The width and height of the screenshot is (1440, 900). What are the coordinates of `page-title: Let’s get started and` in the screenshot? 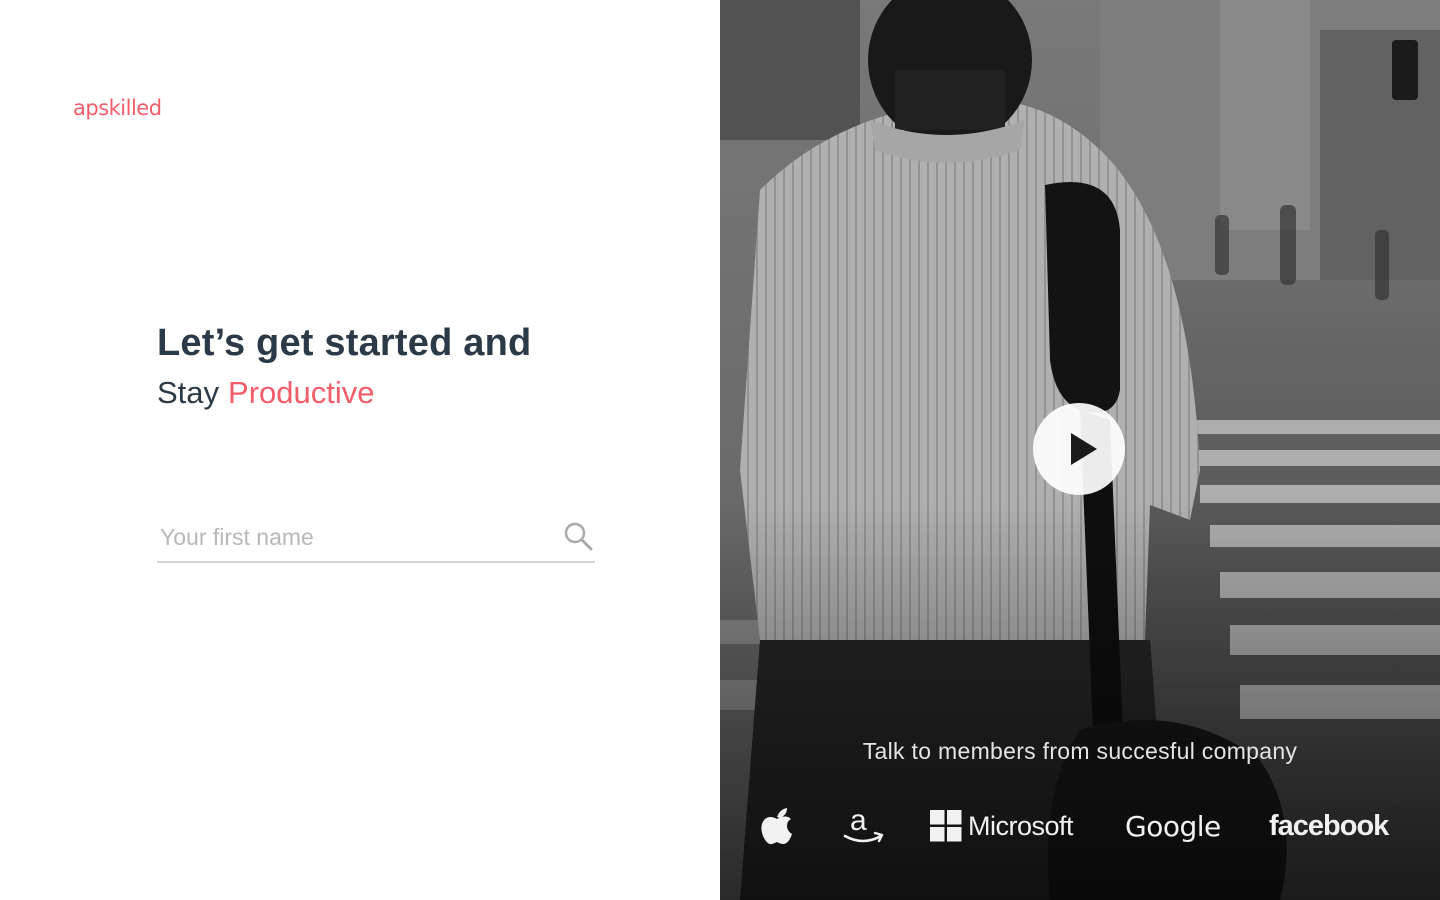 It's located at (344, 343).